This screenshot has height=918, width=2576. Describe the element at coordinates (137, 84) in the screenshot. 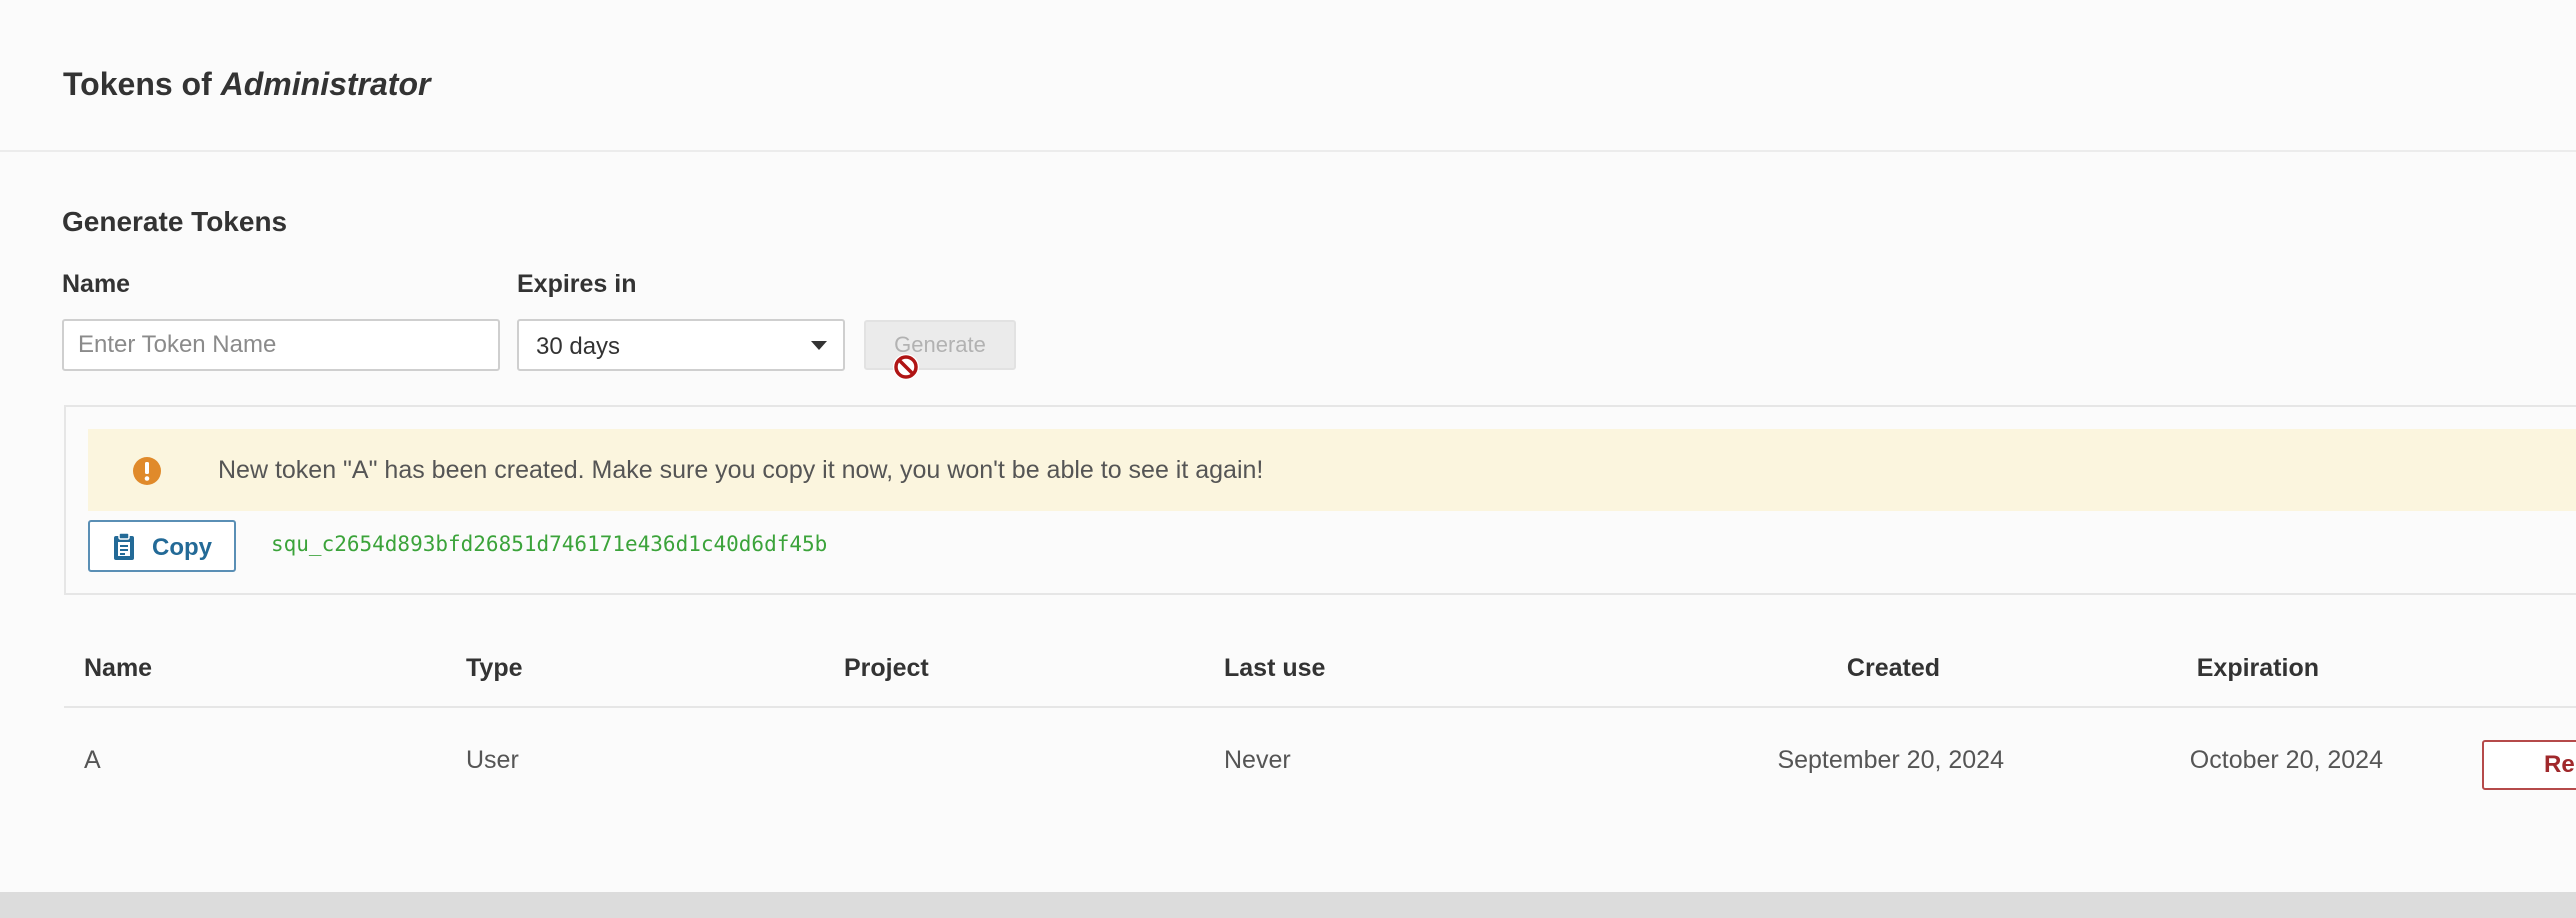

I see `modal-title-prefix: Tokens of` at that location.